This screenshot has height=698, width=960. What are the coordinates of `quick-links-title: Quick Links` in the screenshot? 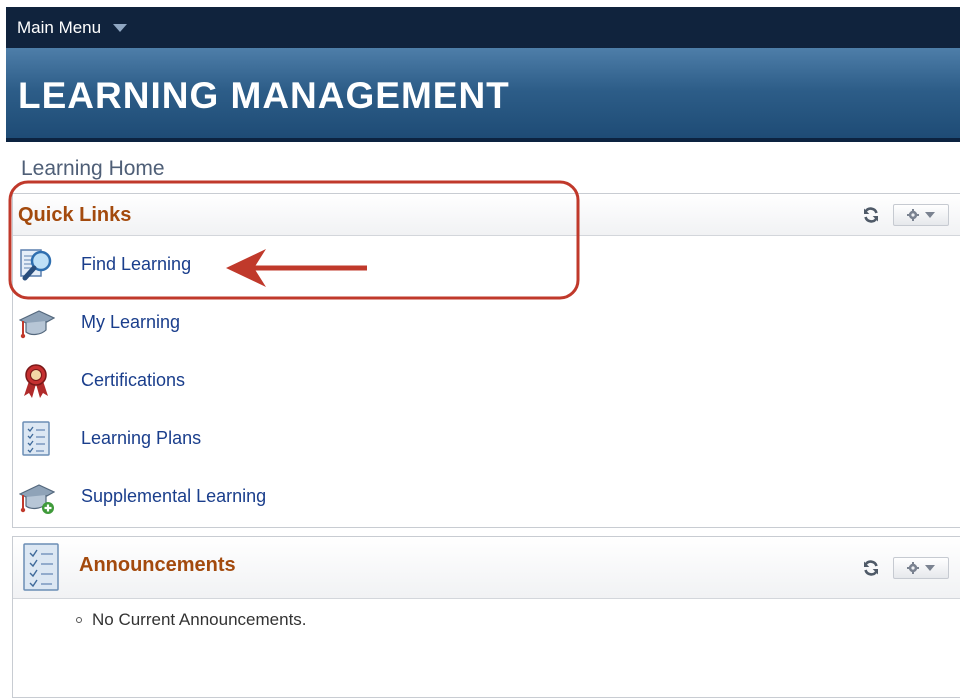 It's located at (75, 215).